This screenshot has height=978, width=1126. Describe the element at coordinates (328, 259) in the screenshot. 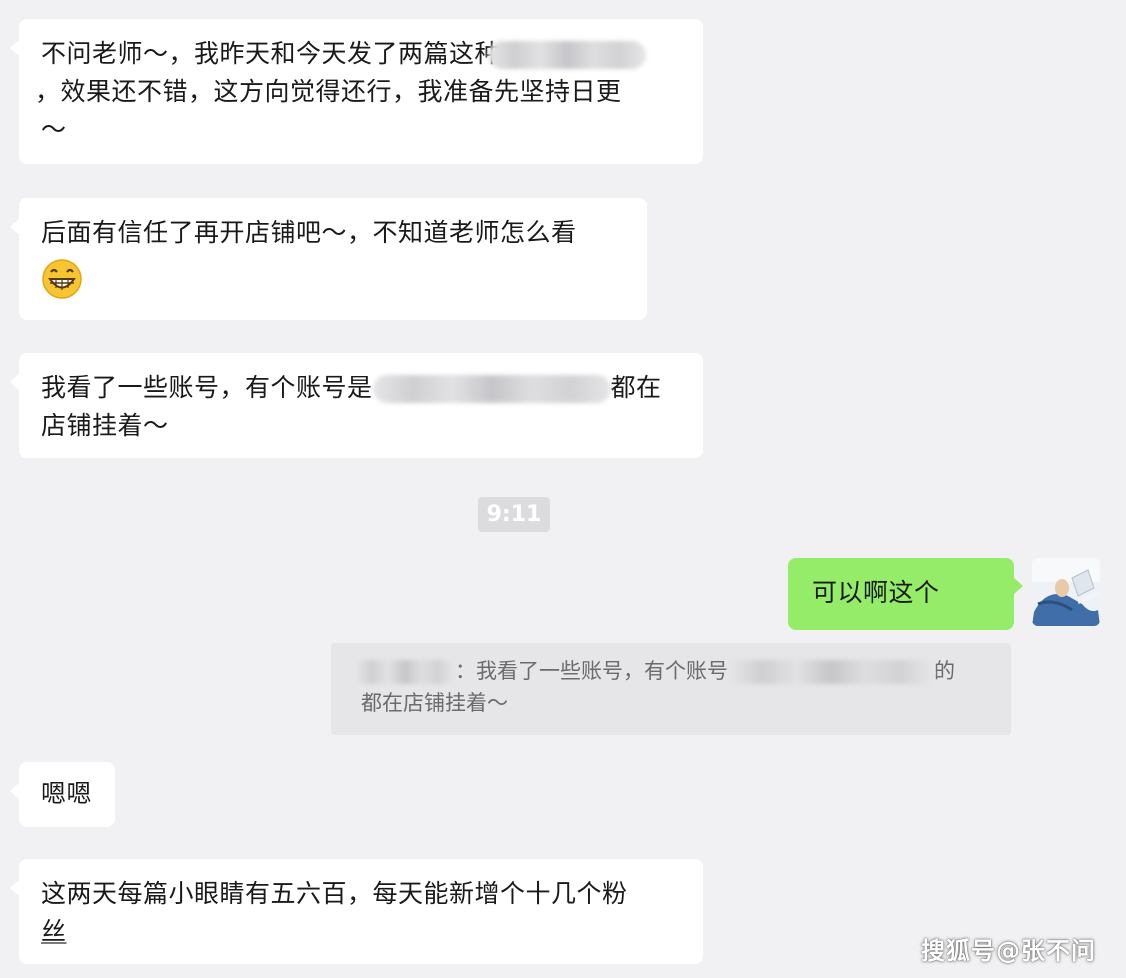

I see `message-bubble-2: 后面有信任了再开店铺吧～，不知道老师怎么看` at that location.